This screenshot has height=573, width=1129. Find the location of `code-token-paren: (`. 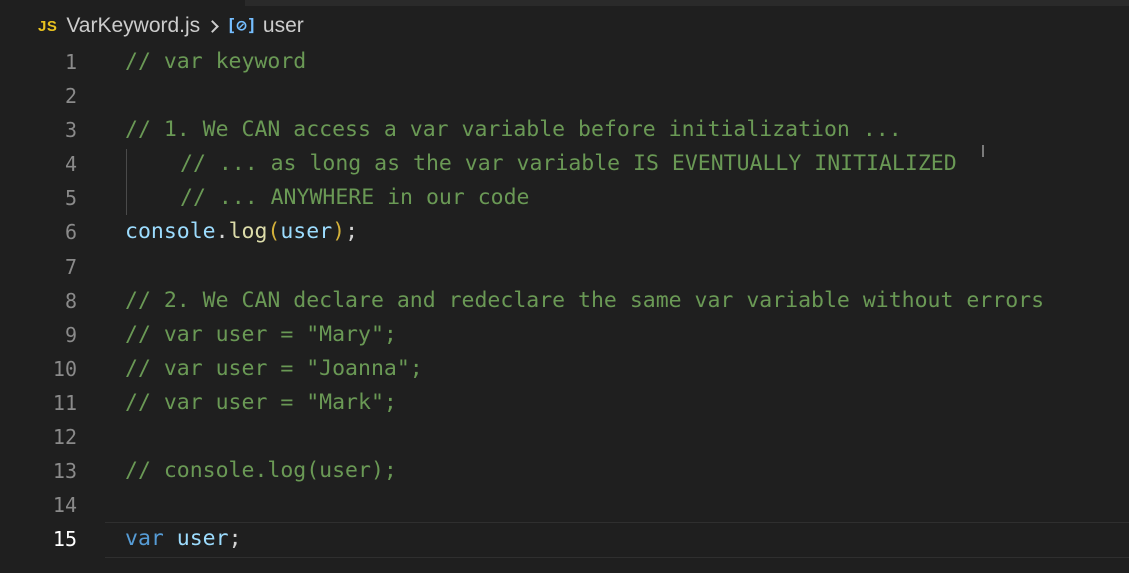

code-token-paren: ( is located at coordinates (274, 232).